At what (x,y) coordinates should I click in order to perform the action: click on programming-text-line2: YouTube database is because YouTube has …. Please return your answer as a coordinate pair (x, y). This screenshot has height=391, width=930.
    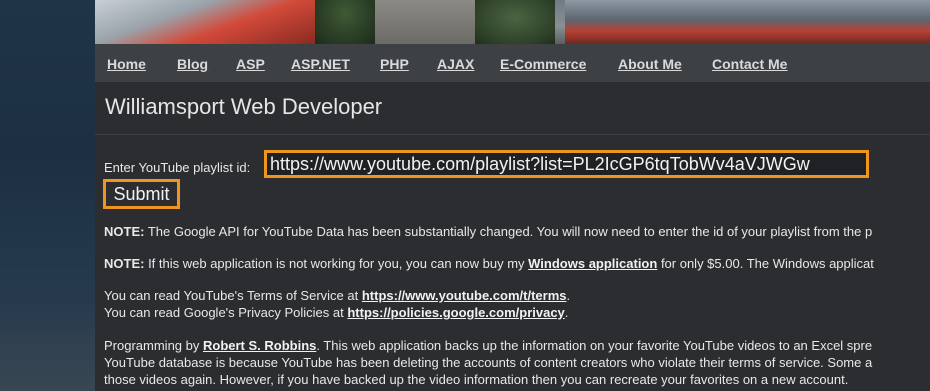
    Looking at the image, I should click on (488, 362).